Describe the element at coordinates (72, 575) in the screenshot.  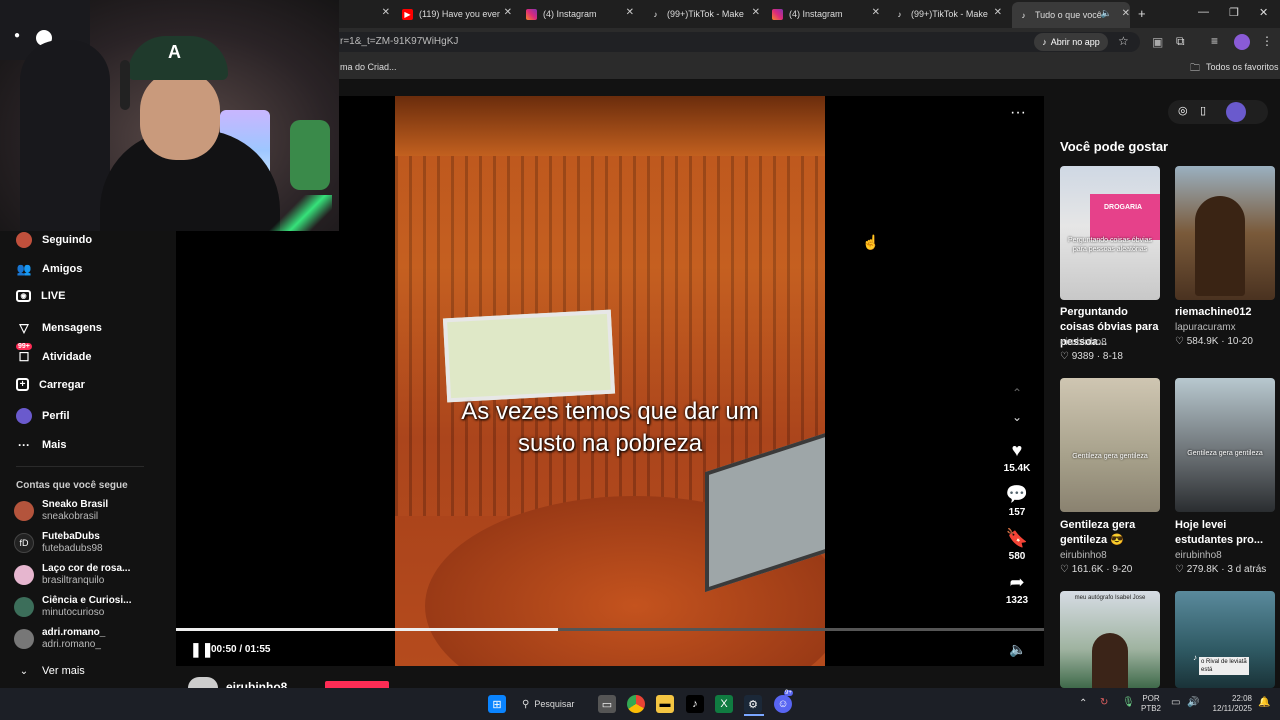
I see `followed-account: Laço cor de rosa... brasiltranquilo` at that location.